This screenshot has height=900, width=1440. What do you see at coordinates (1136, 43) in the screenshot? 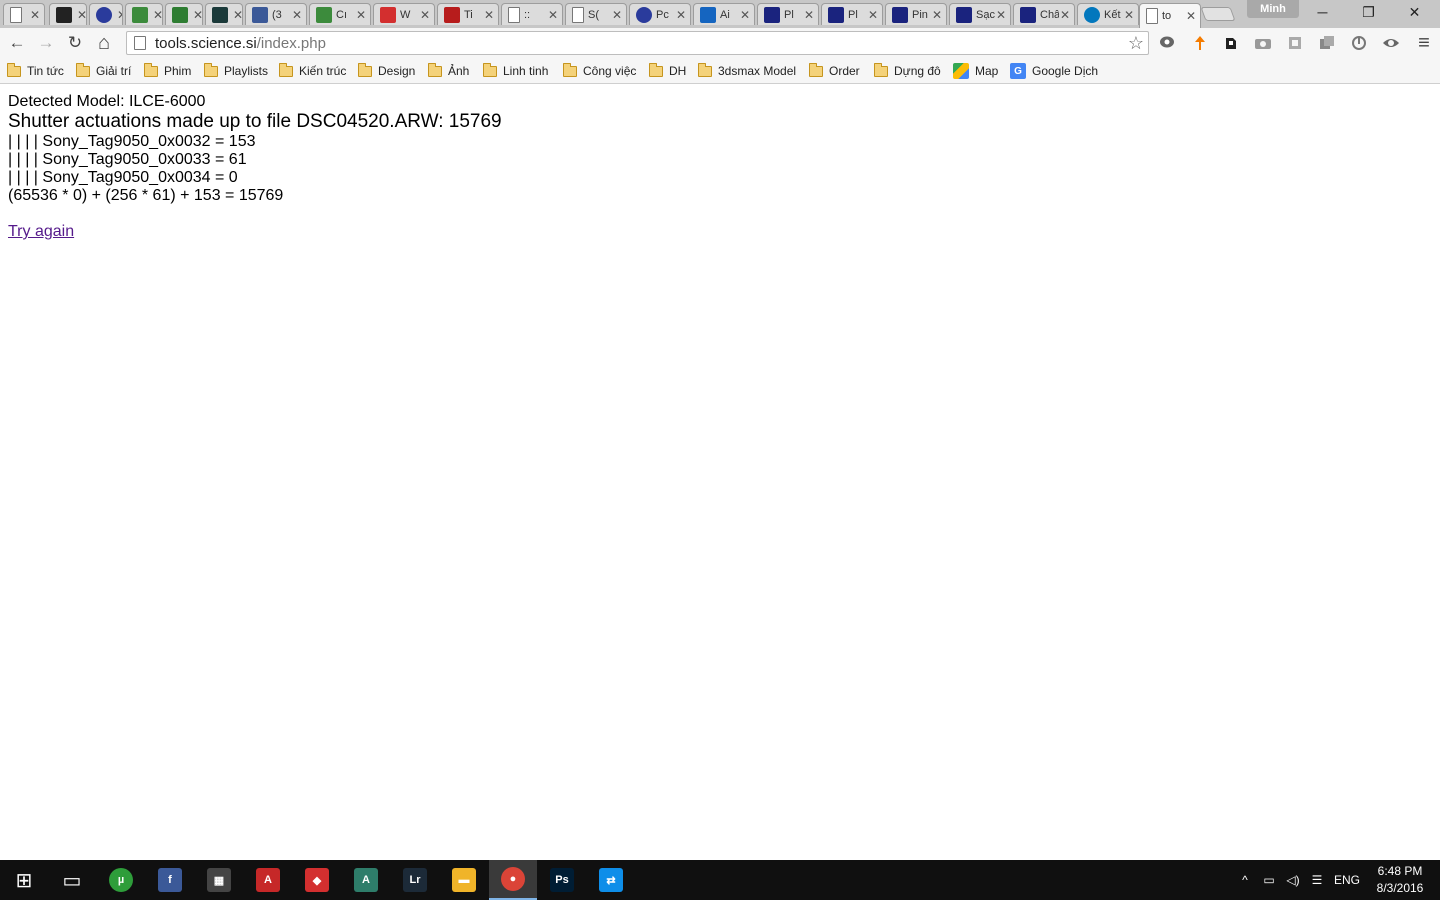
I see `bookmark-star-icon: ☆` at bounding box center [1136, 43].